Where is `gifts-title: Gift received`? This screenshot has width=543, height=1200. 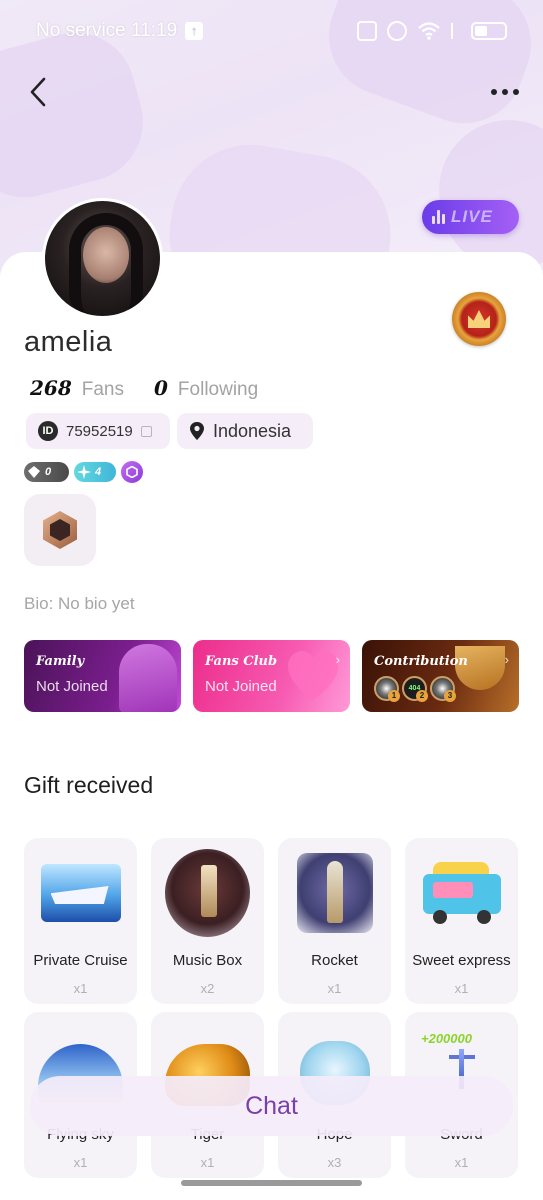 gifts-title: Gift received is located at coordinates (89, 785).